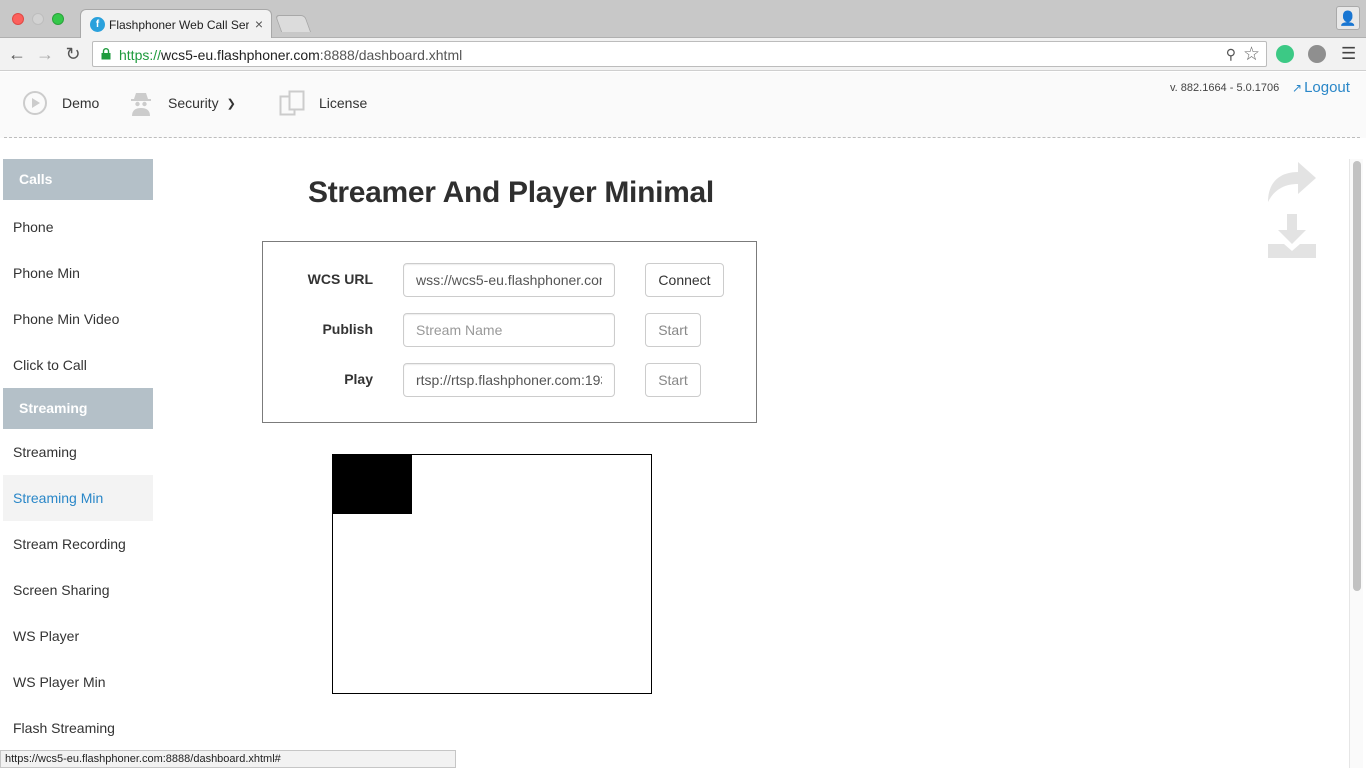 The image size is (1366, 768). What do you see at coordinates (673, 380) in the screenshot?
I see `play-start-button: Start` at bounding box center [673, 380].